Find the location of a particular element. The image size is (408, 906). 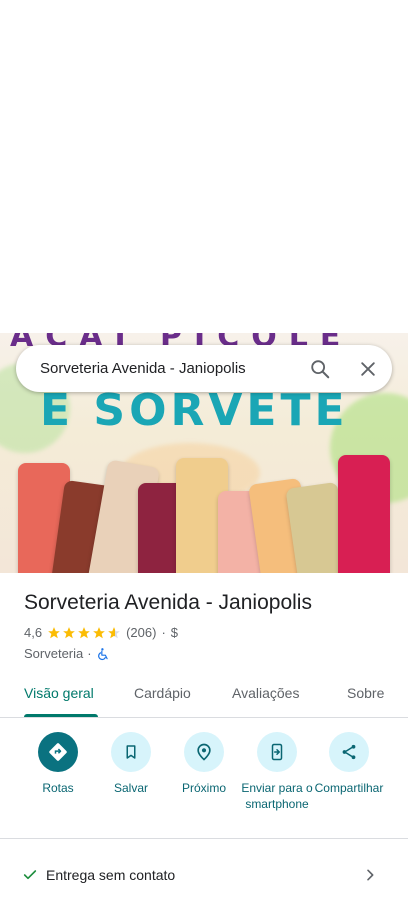

send-to-phone-label: Enviar para o smartphone is located at coordinates (277, 796).